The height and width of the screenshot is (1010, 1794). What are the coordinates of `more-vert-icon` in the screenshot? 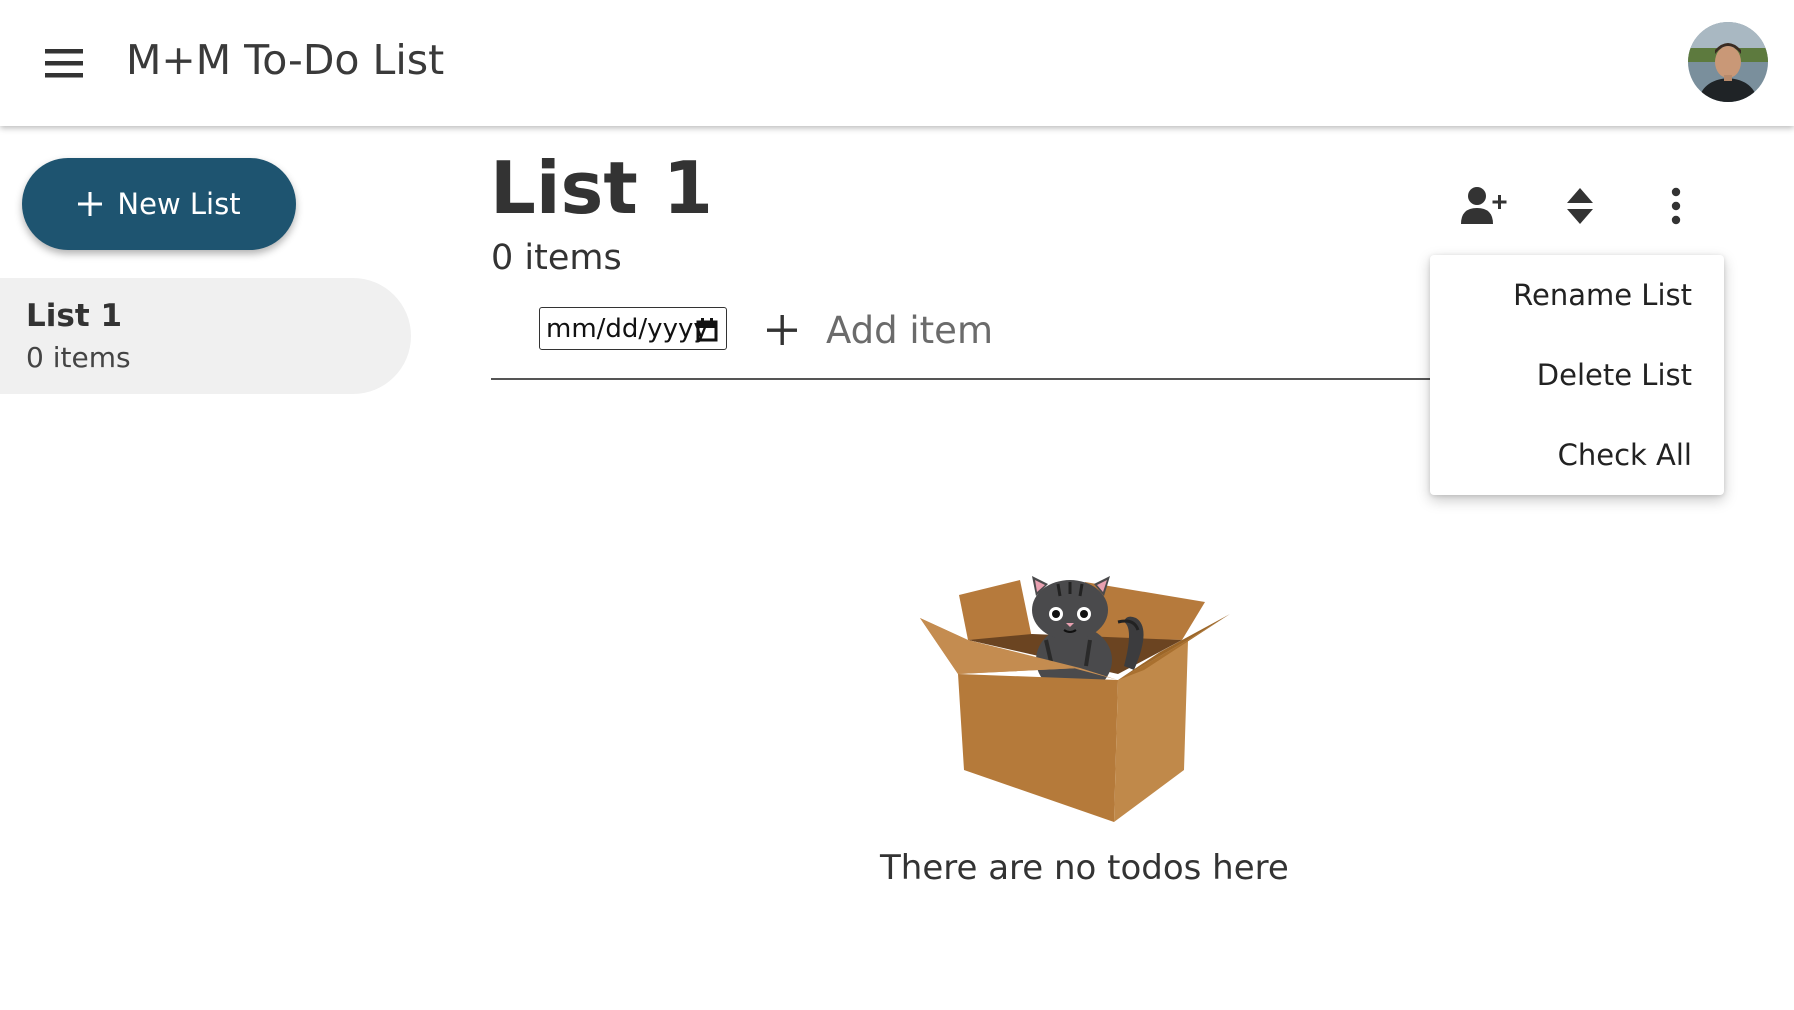 It's located at (1676, 206).